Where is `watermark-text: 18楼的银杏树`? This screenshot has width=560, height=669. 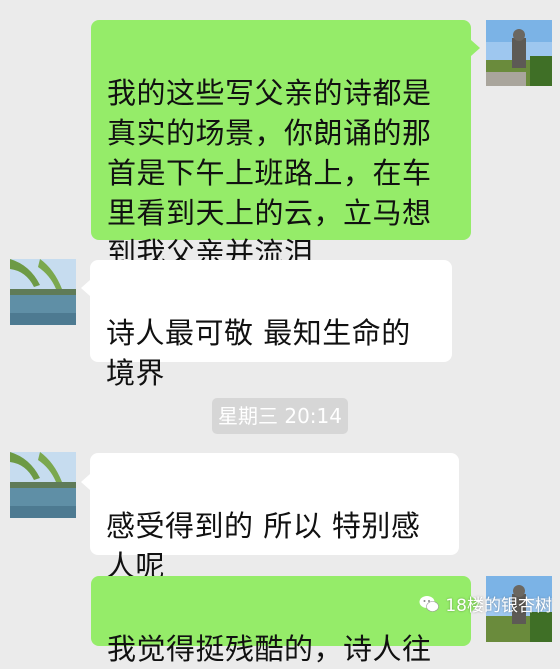 watermark-text: 18楼的银杏树 is located at coordinates (498, 606).